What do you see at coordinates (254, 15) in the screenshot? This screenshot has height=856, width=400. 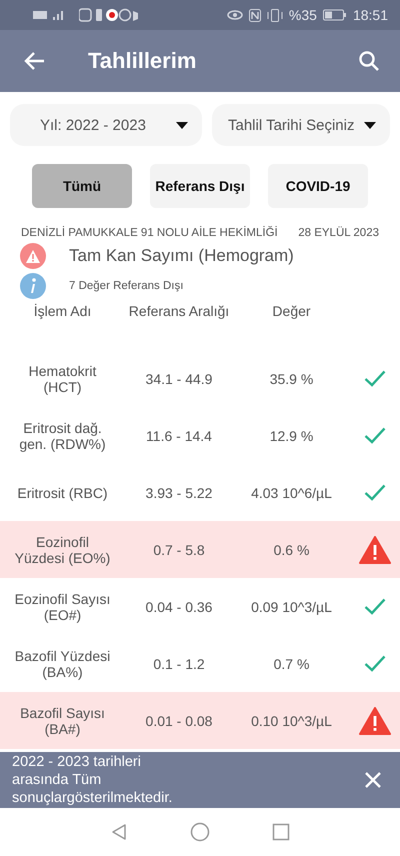 I see `nfc-icon` at bounding box center [254, 15].